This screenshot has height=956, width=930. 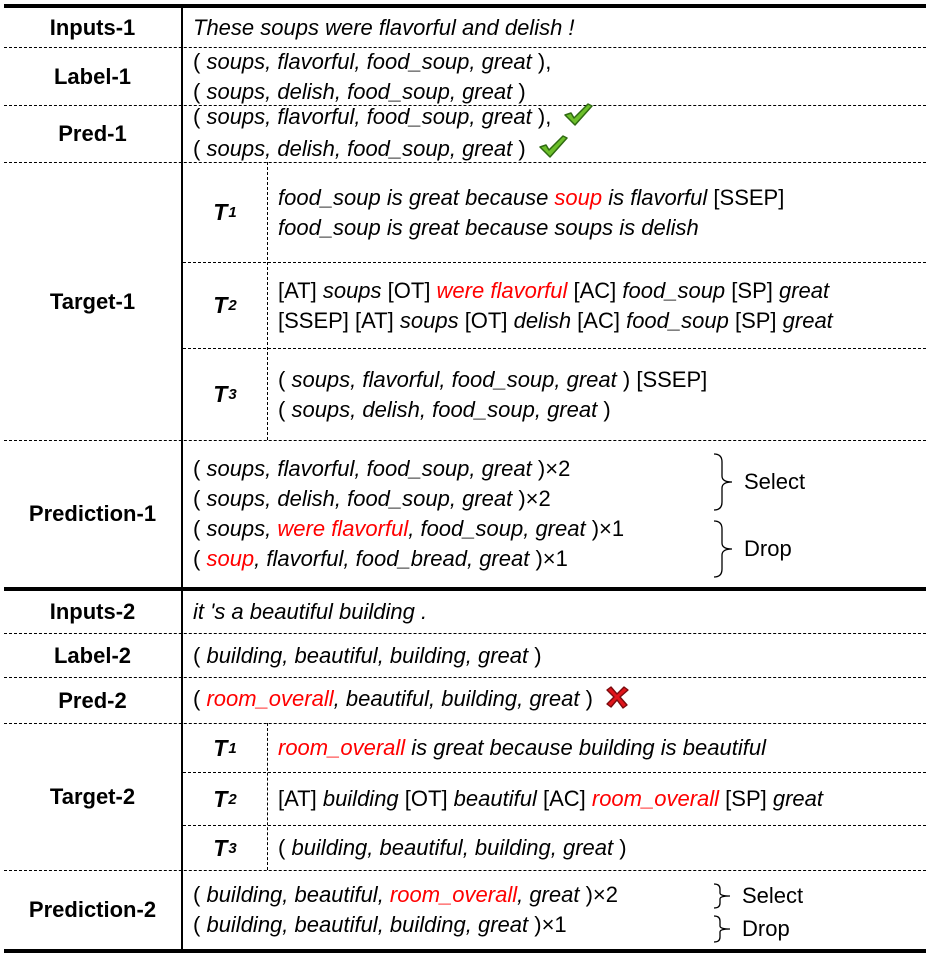 I want to click on drop-group-1: Drop, so click(x=752, y=549).